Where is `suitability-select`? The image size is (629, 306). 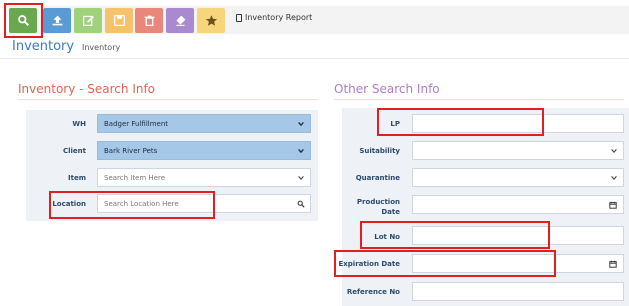
suitability-select is located at coordinates (518, 150).